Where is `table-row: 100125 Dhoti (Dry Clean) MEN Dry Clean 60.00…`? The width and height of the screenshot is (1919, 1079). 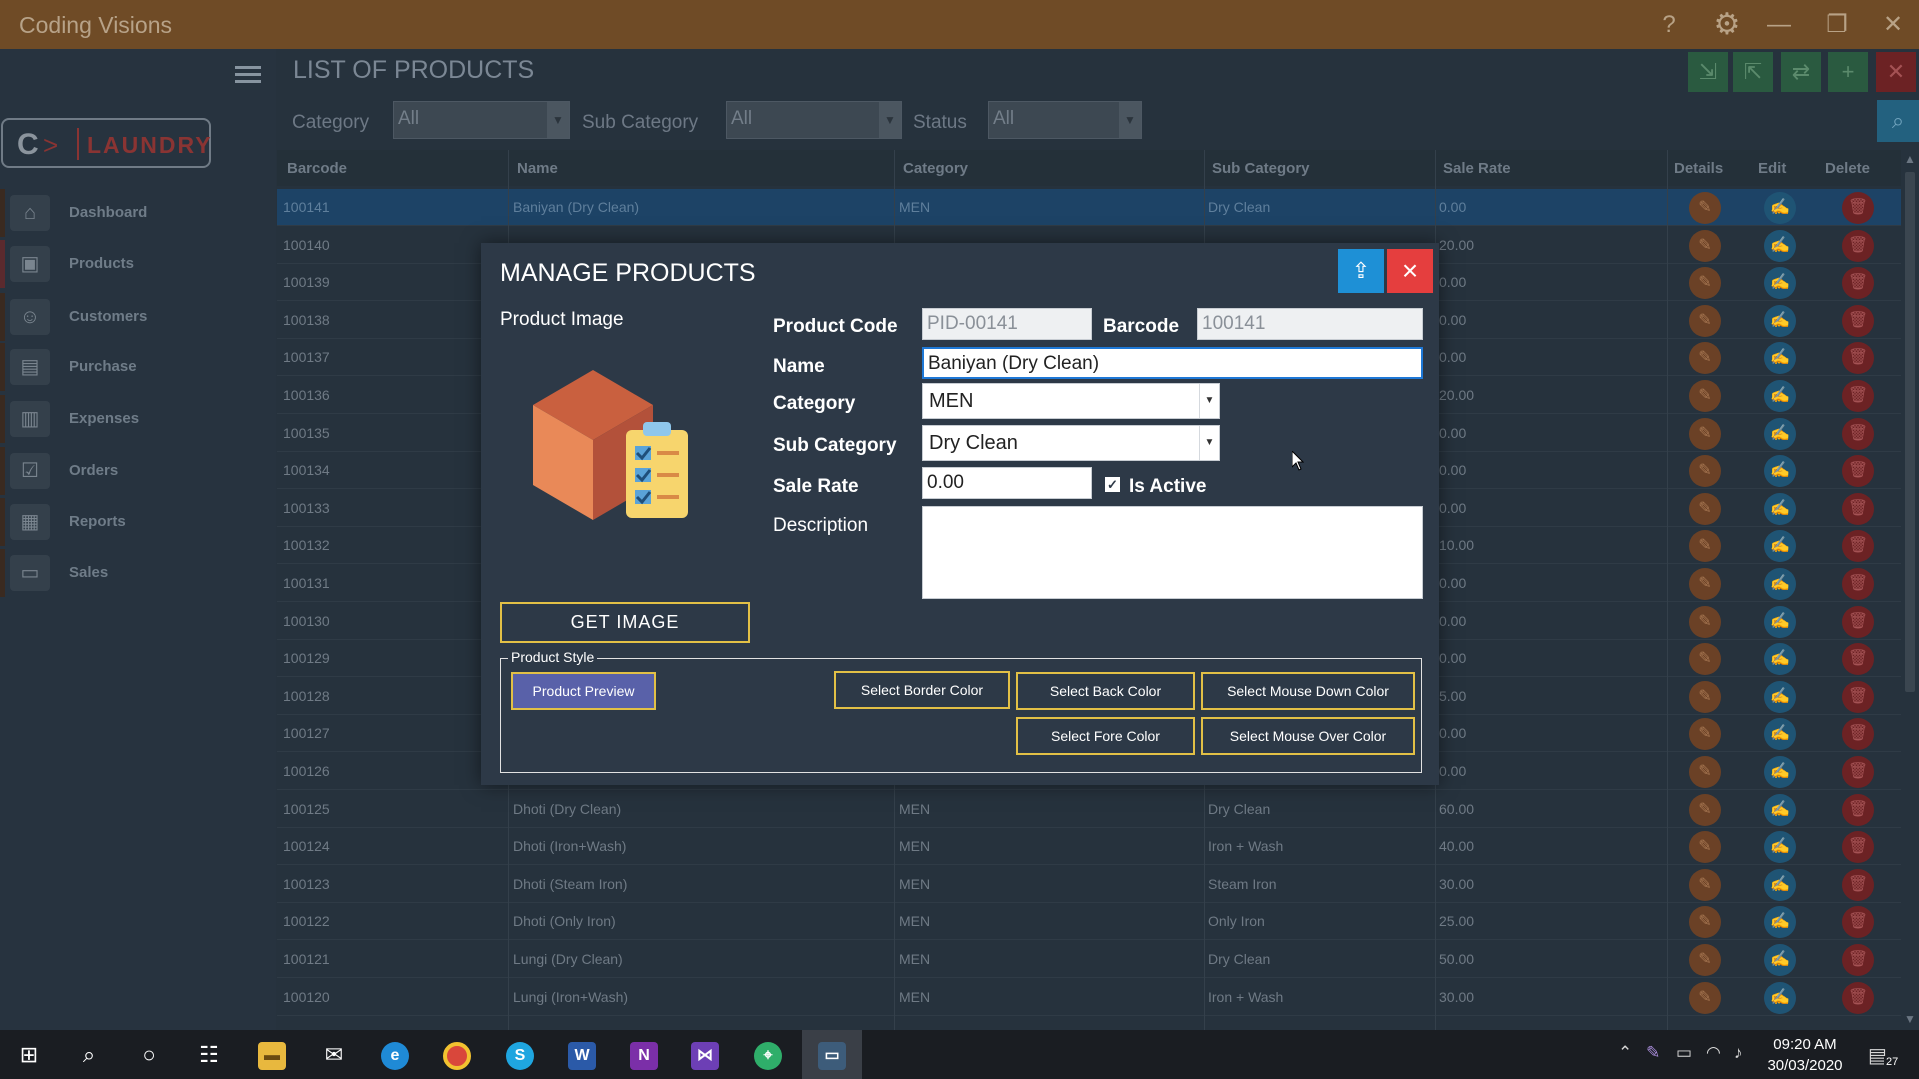 table-row: 100125 Dhoti (Dry Clean) MEN Dry Clean 60.00… is located at coordinates (1089, 809).